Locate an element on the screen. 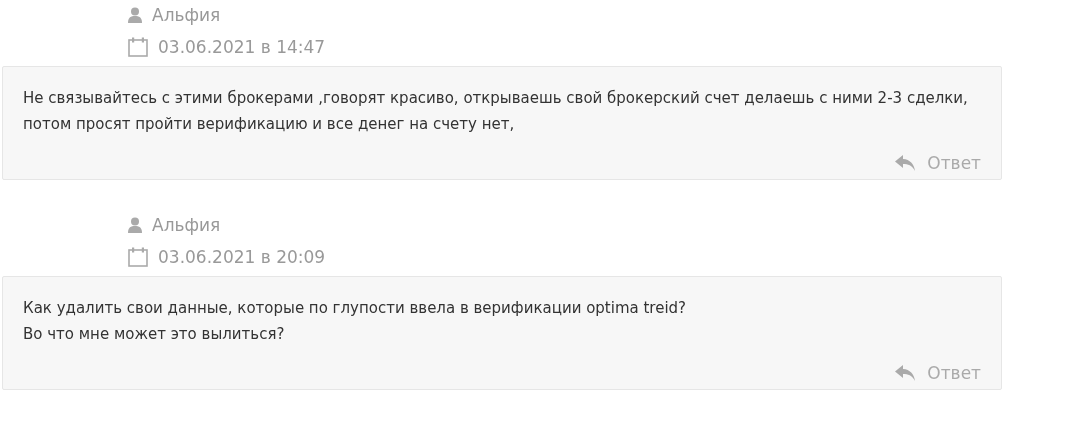 This screenshot has width=1072, height=448. comment-date: 03.06.2021 в 14:47 is located at coordinates (242, 47).